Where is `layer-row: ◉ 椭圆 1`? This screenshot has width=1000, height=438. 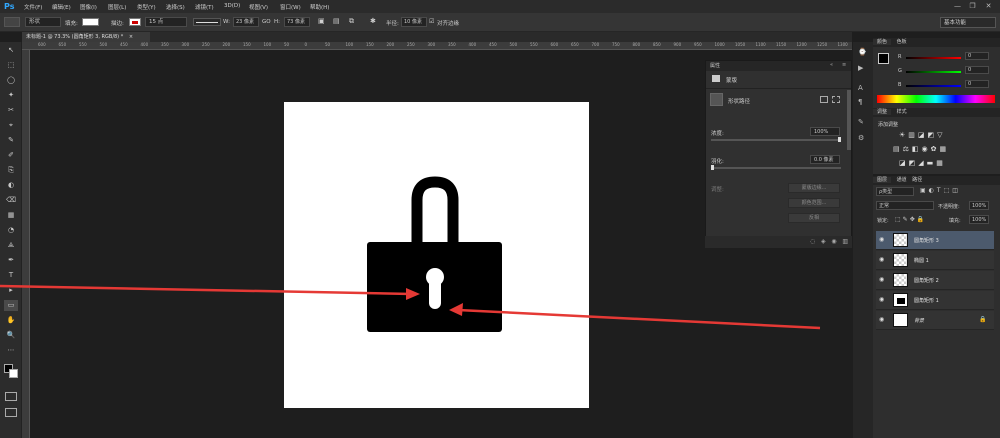 layer-row: ◉ 椭圆 1 is located at coordinates (935, 260).